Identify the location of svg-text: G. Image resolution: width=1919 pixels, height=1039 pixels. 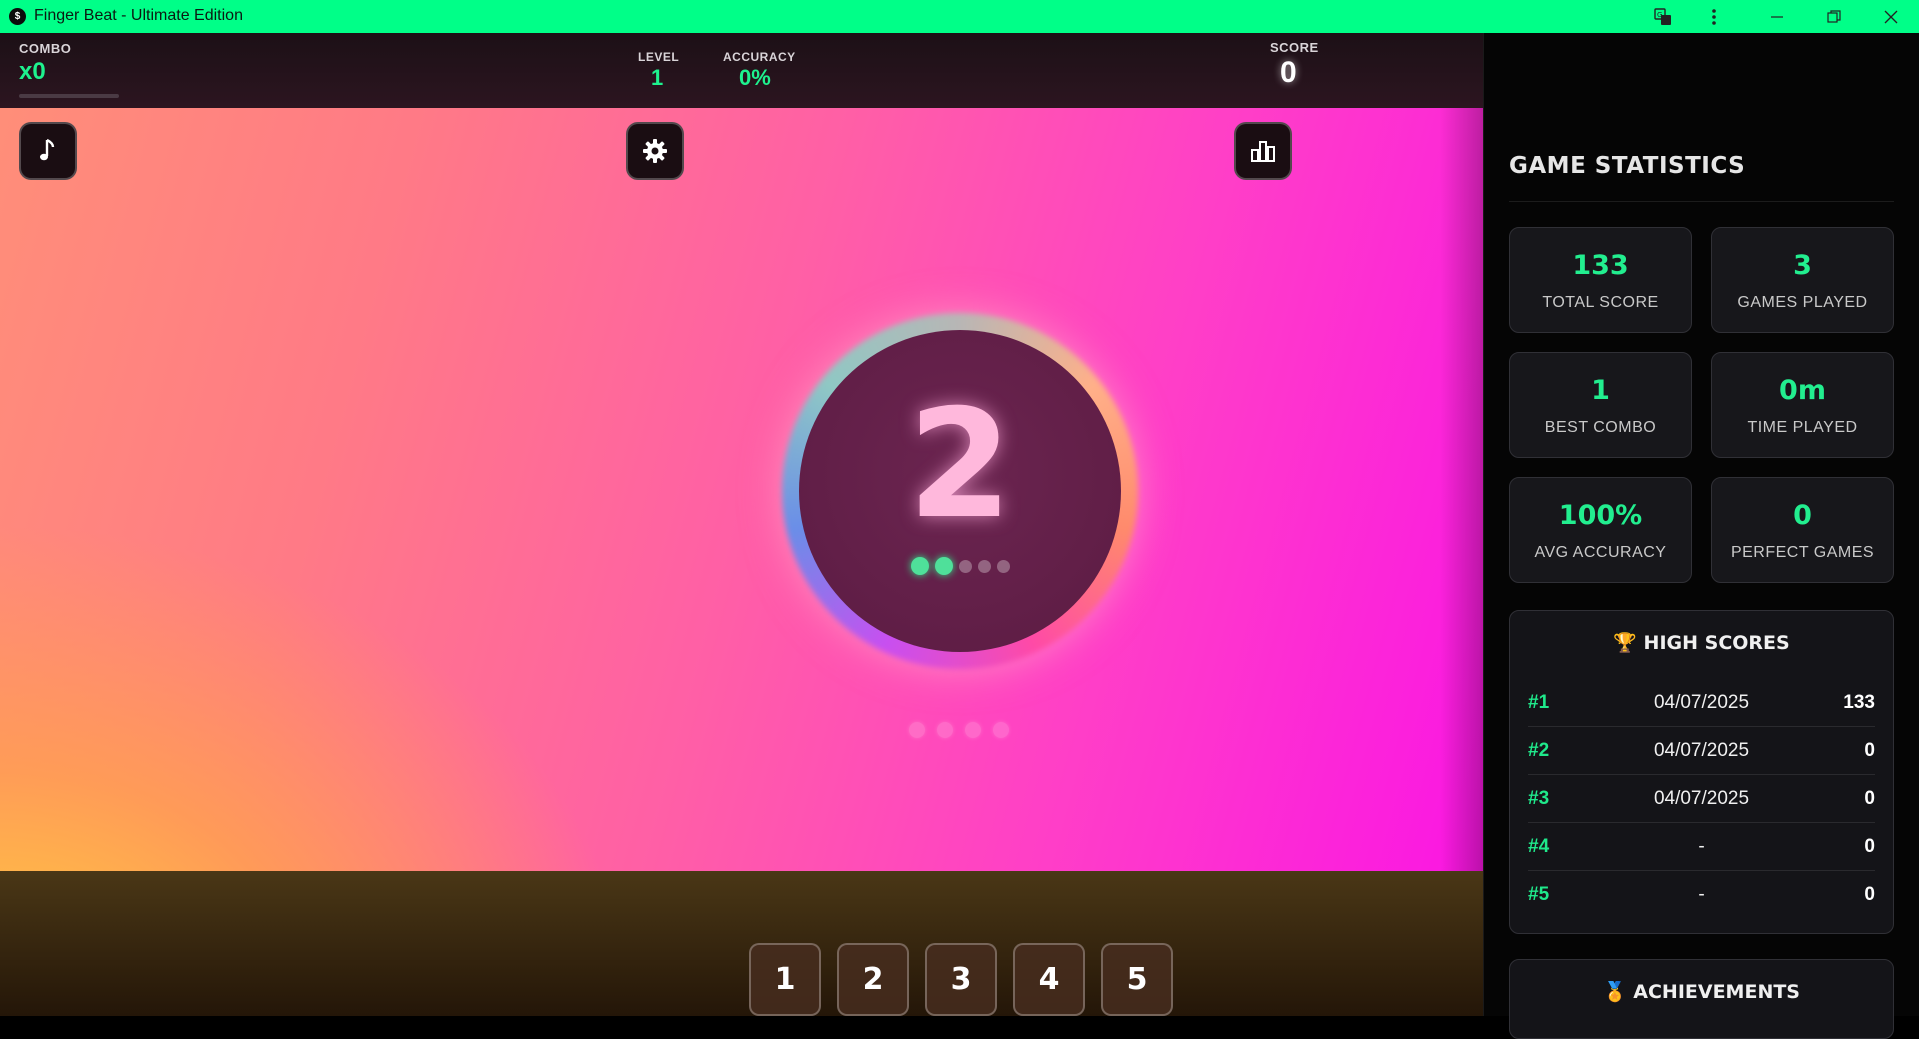
(1659, 15).